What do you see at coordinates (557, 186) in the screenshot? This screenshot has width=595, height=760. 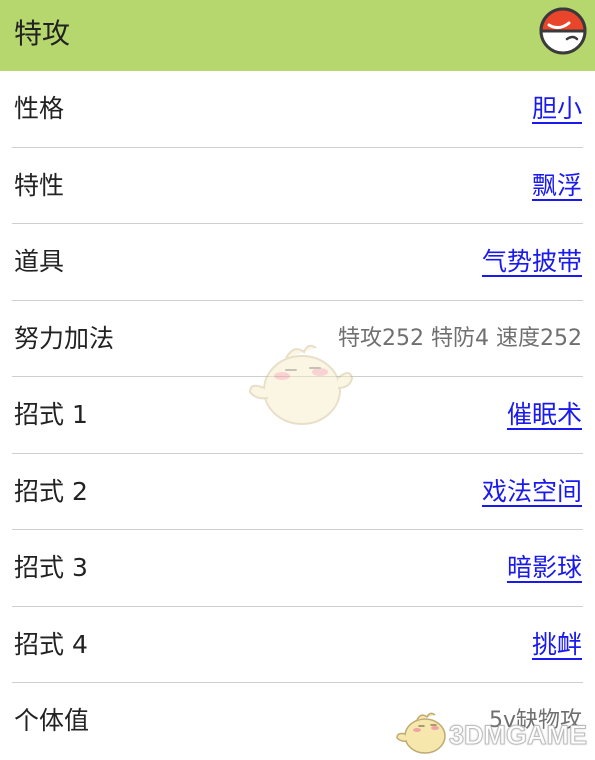 I see `ability-link: 飘浮` at bounding box center [557, 186].